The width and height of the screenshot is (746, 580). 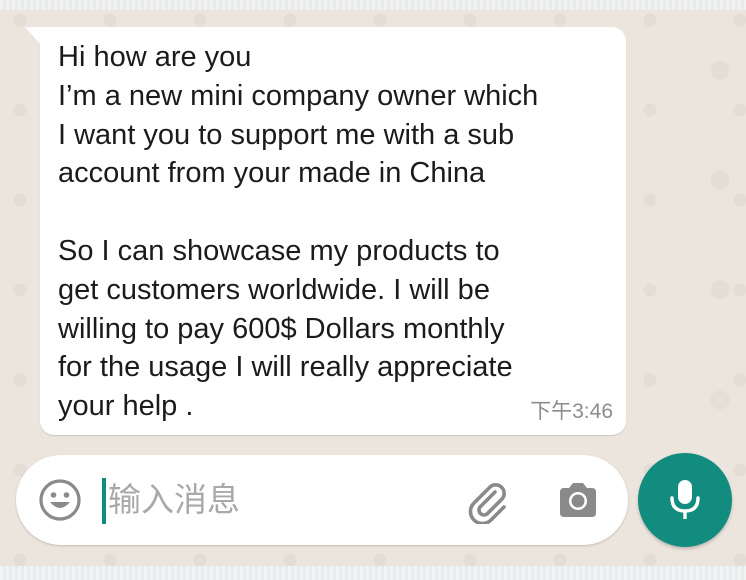 What do you see at coordinates (298, 95) in the screenshot?
I see `message-line: I’m a new mini company owner which` at bounding box center [298, 95].